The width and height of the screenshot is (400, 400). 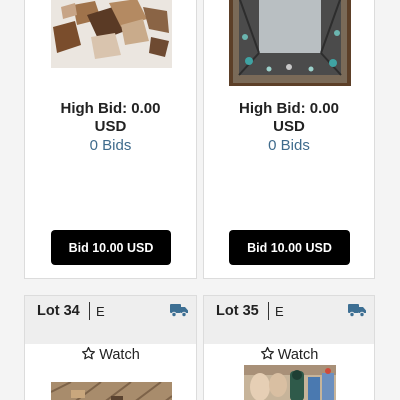 What do you see at coordinates (110, 320) in the screenshot?
I see `lot-header: Lot 34 E` at bounding box center [110, 320].